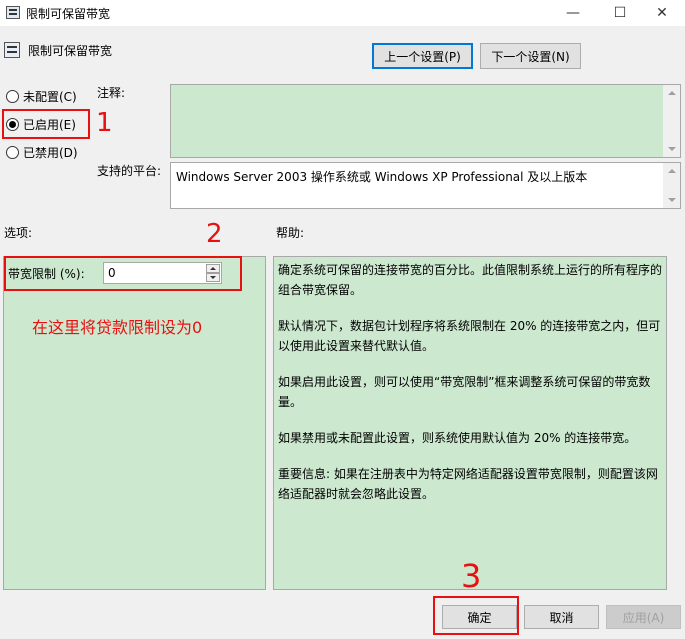 The width and height of the screenshot is (685, 639). I want to click on annotation-box-bandwidth, so click(123, 273).